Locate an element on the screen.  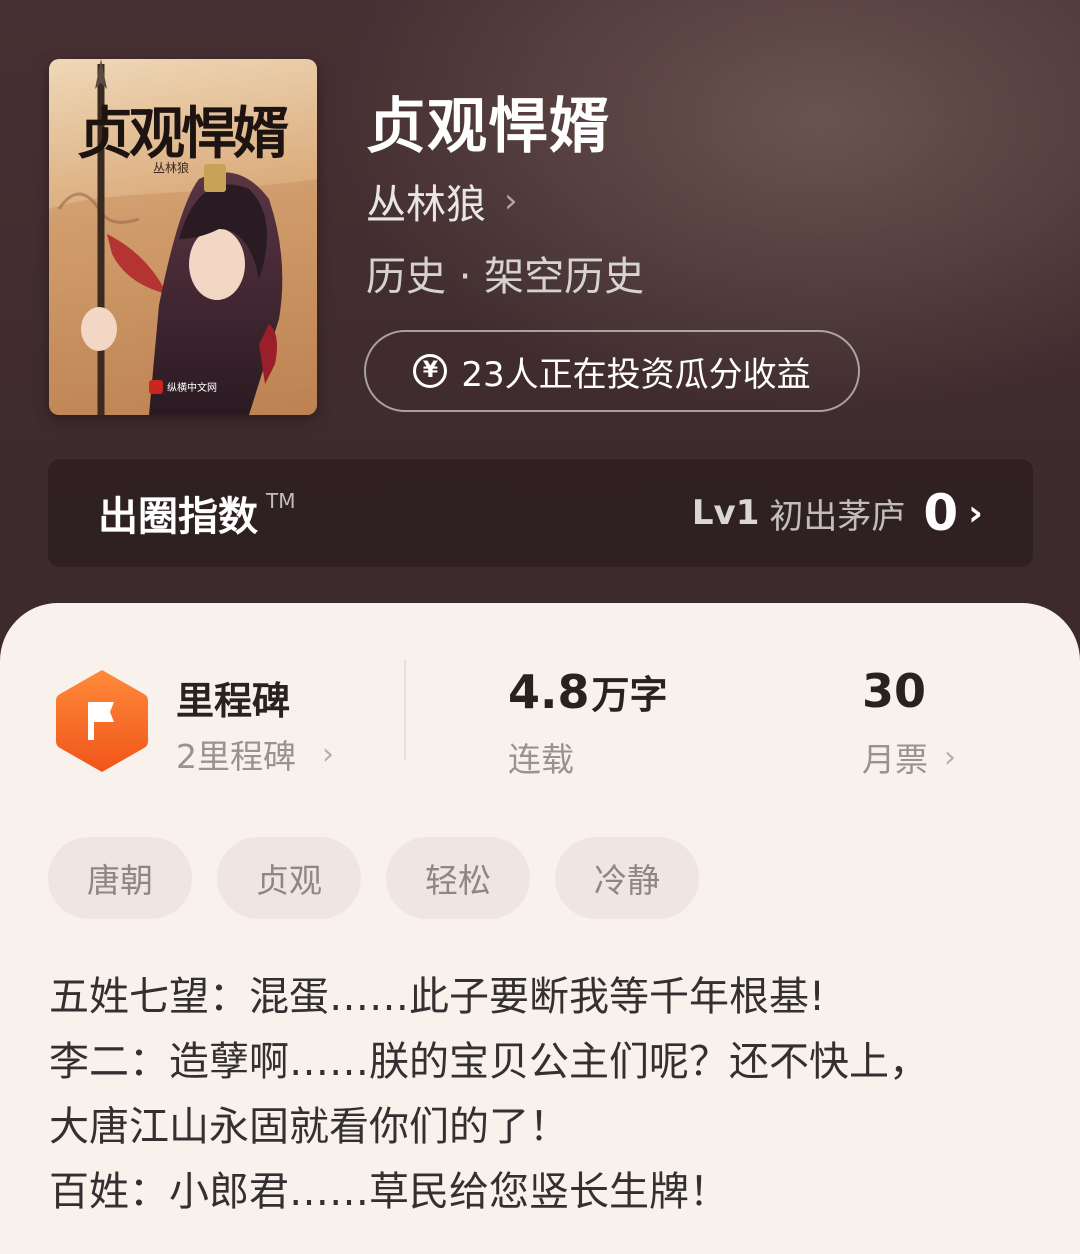
cover-author: 丛林狼 is located at coordinates (171, 168).